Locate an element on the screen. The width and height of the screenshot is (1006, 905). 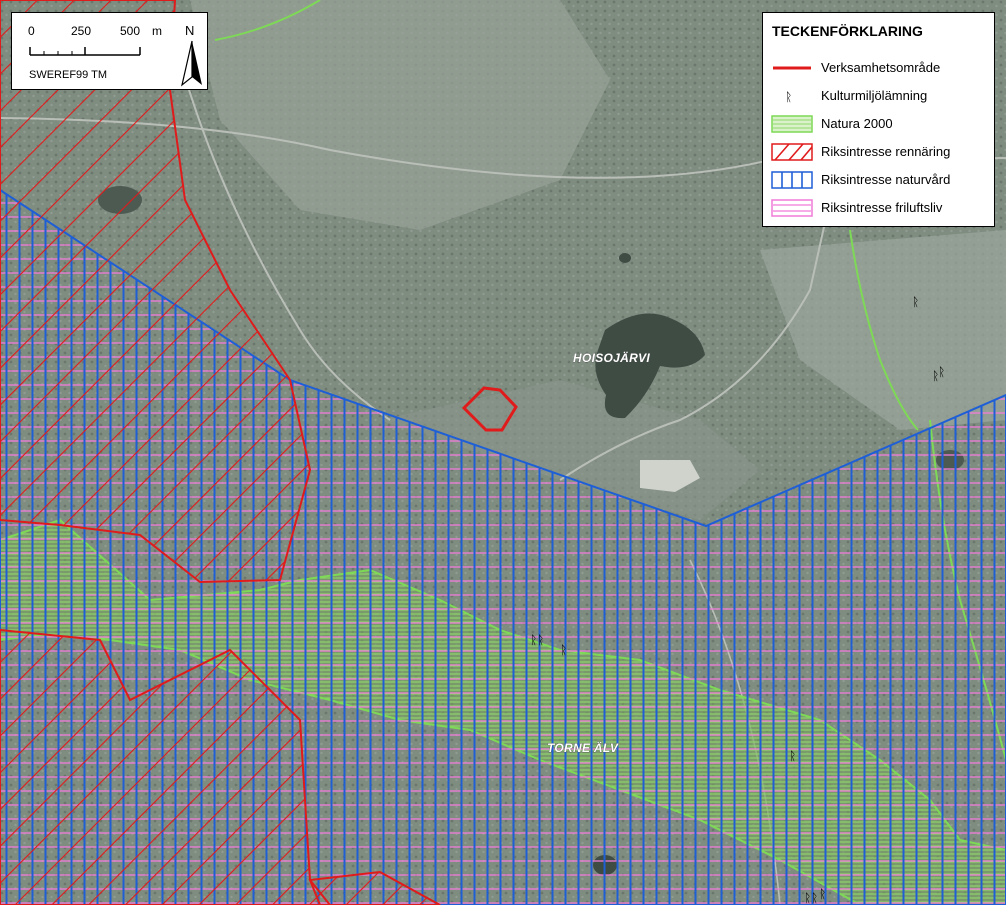
green-hatch-swatch is located at coordinates (792, 124).